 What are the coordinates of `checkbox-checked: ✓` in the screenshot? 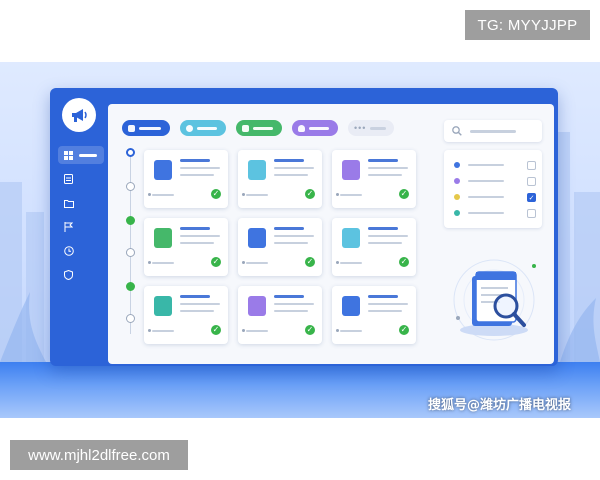 It's located at (531, 197).